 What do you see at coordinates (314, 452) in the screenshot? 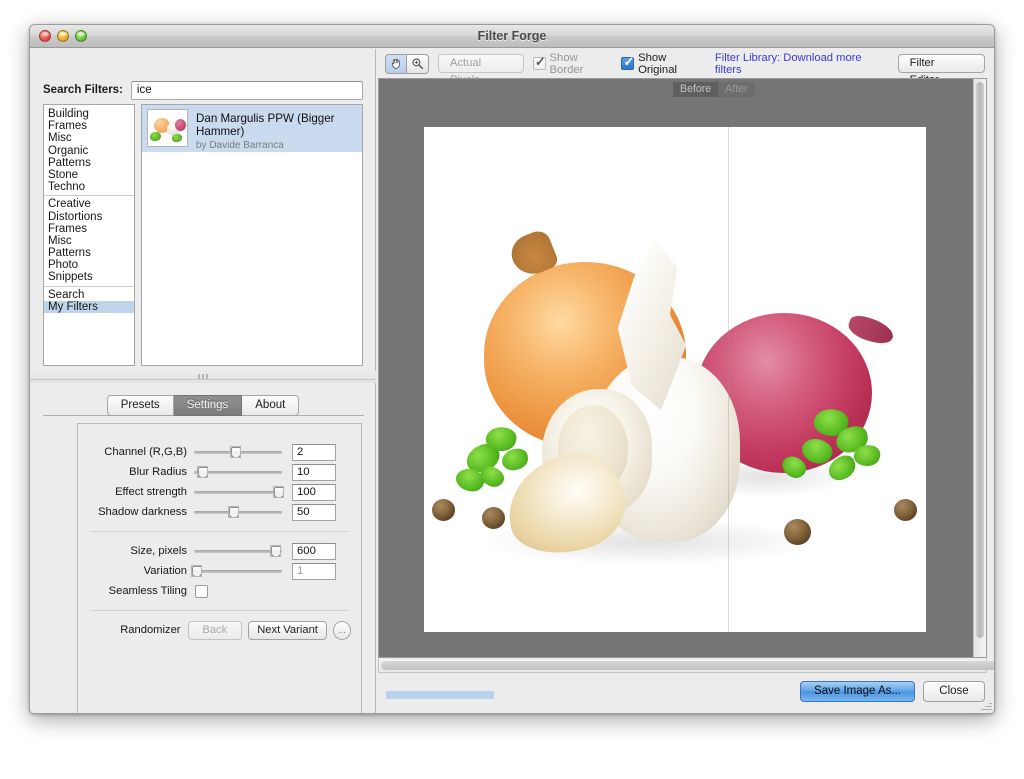
I see `setting-value-channel: 2` at bounding box center [314, 452].